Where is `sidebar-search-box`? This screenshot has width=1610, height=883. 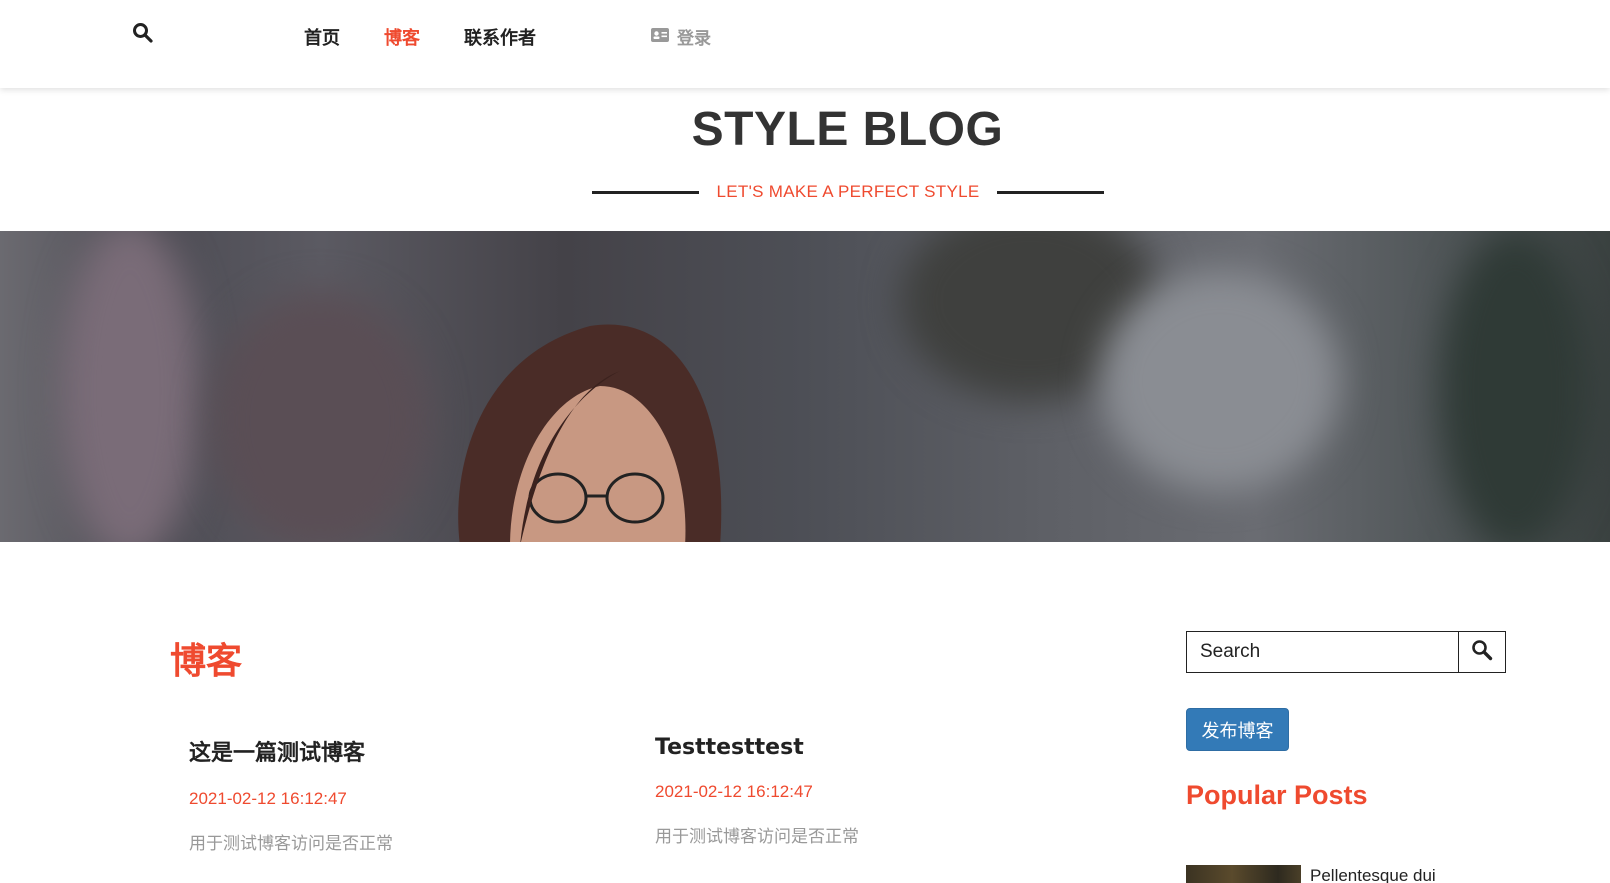 sidebar-search-box is located at coordinates (1346, 652).